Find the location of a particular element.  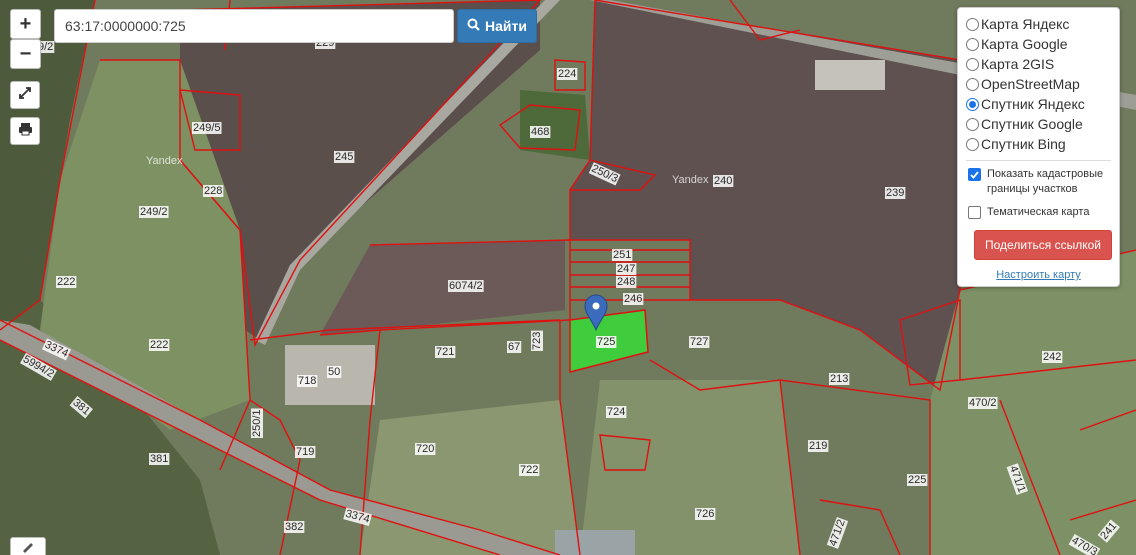

layer-option-google-map: Карта Google is located at coordinates (1038, 44).